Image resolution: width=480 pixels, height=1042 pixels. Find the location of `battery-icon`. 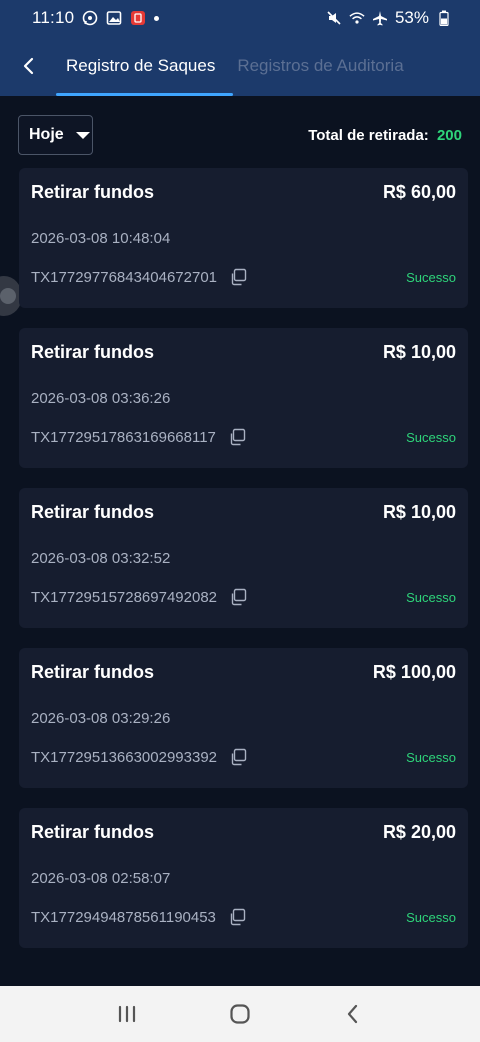

battery-icon is located at coordinates (444, 18).